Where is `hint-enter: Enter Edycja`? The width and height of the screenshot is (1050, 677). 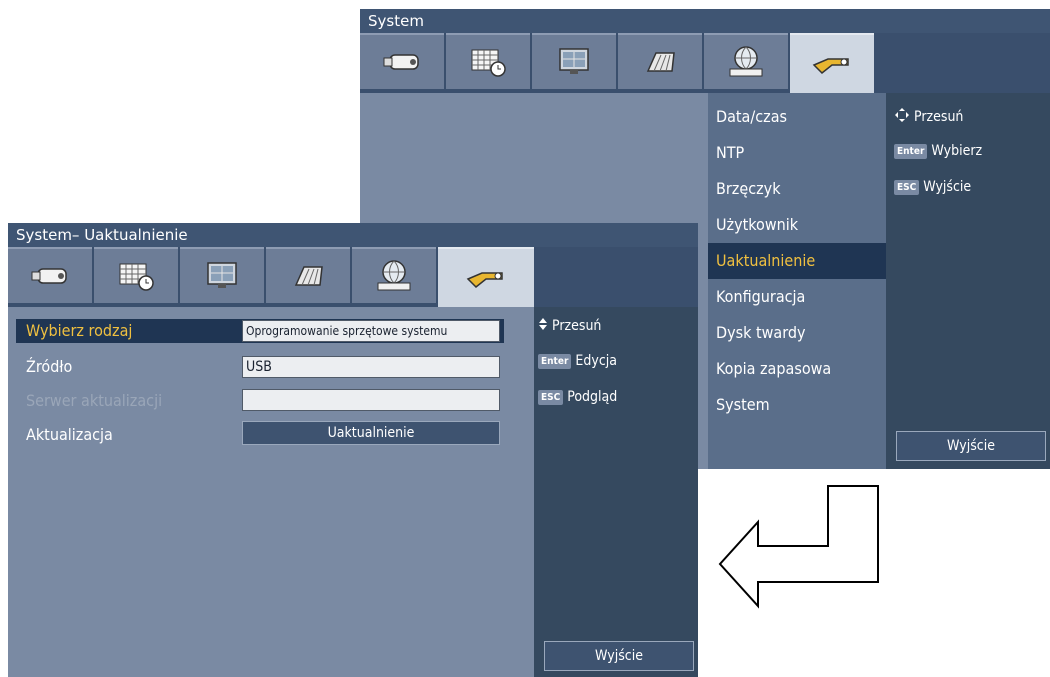 hint-enter: Enter Edycja is located at coordinates (577, 361).